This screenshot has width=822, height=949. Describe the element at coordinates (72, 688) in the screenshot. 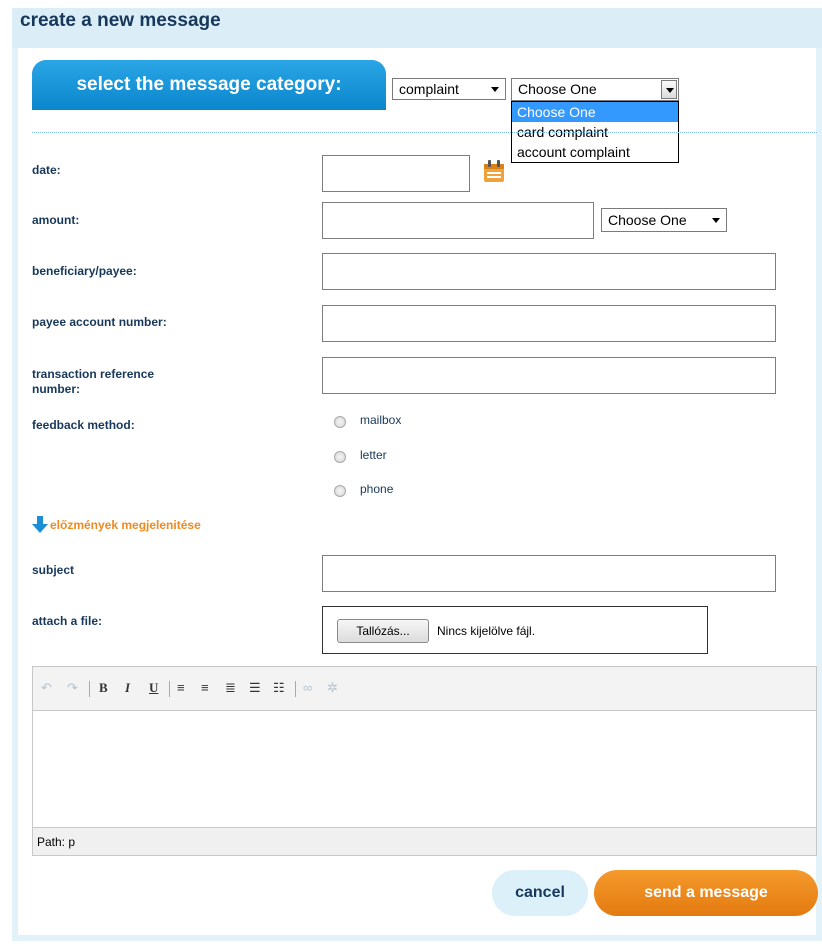

I see `redo-icon: ↷` at that location.